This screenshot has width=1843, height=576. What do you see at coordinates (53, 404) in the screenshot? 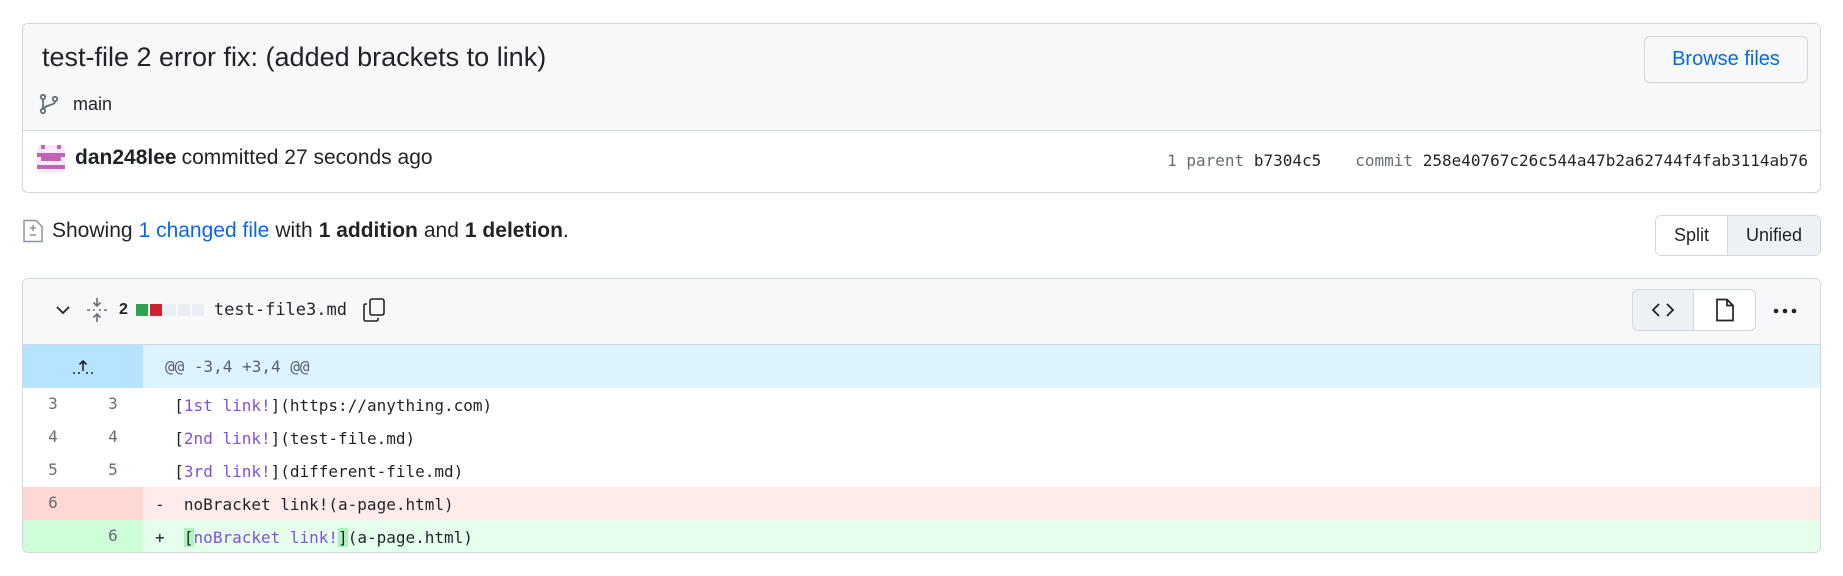
I see `old-line-number: 3` at bounding box center [53, 404].